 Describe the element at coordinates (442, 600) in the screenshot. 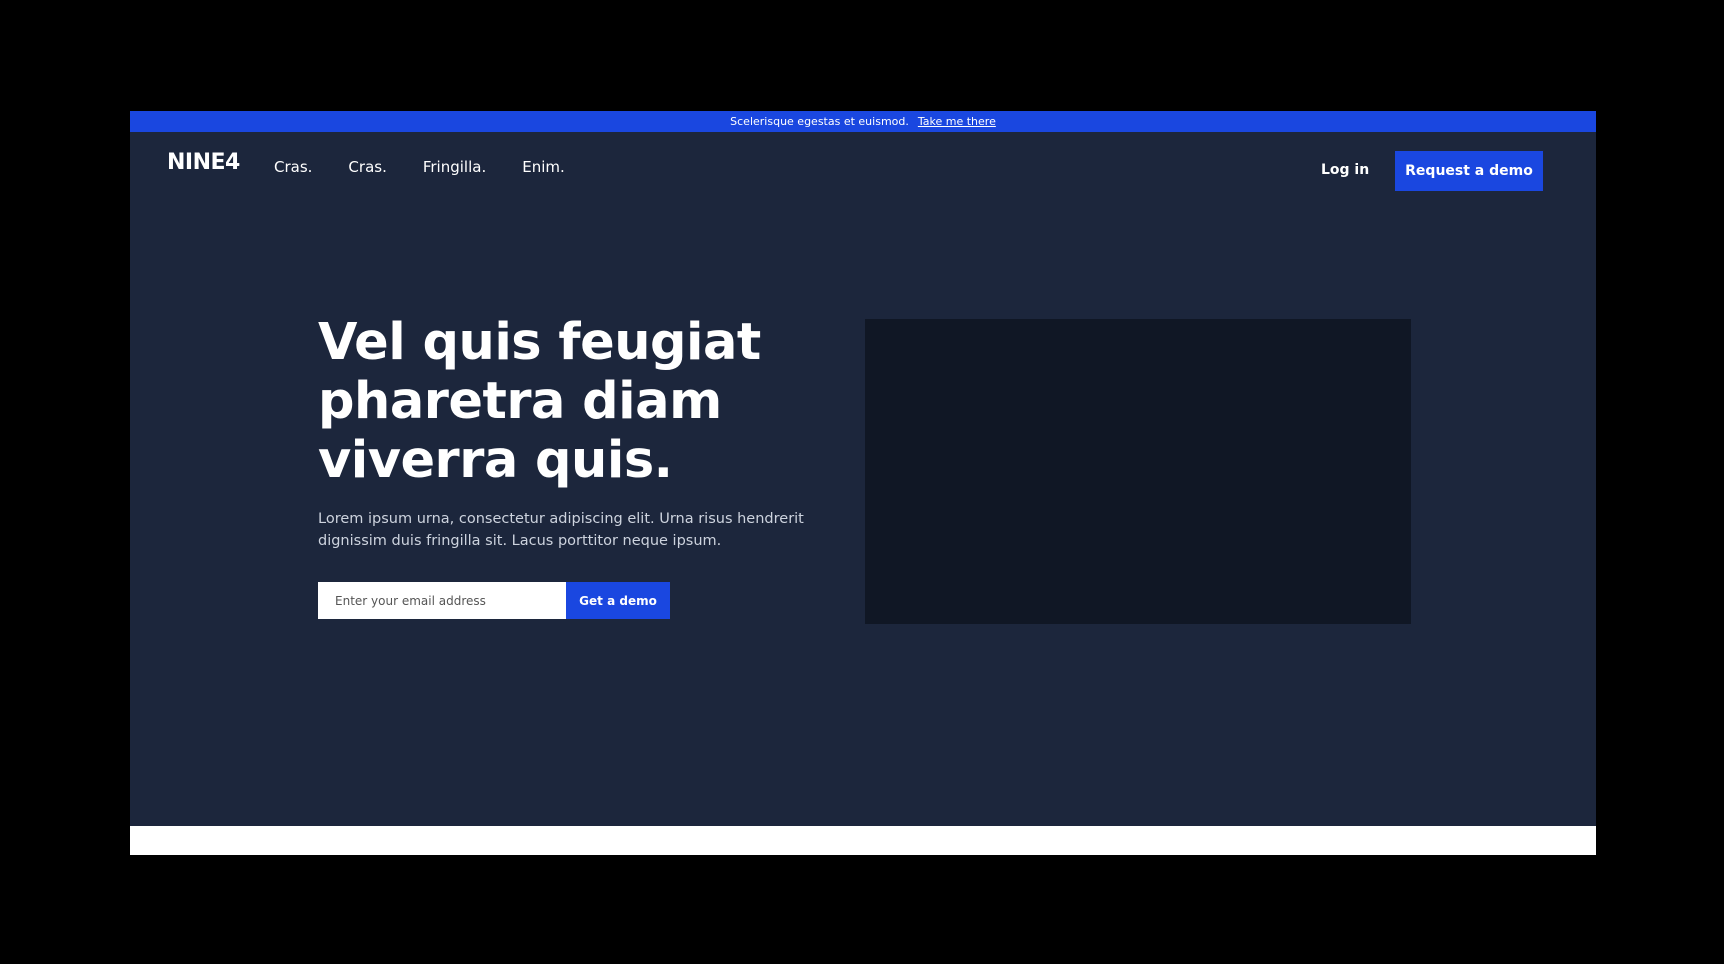

I see `email-input` at that location.